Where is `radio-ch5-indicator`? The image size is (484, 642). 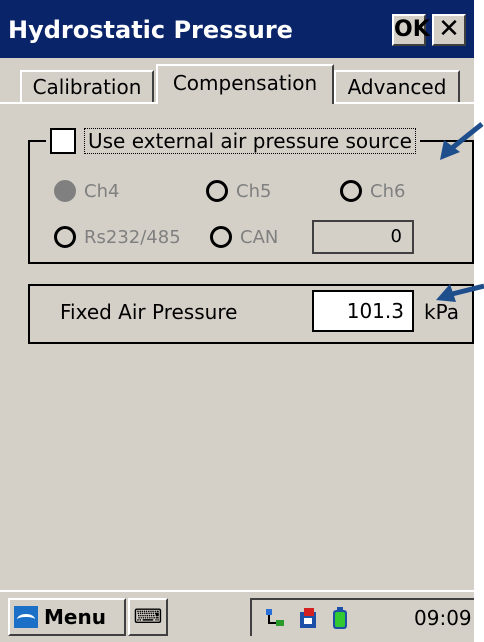 radio-ch5-indicator is located at coordinates (217, 191).